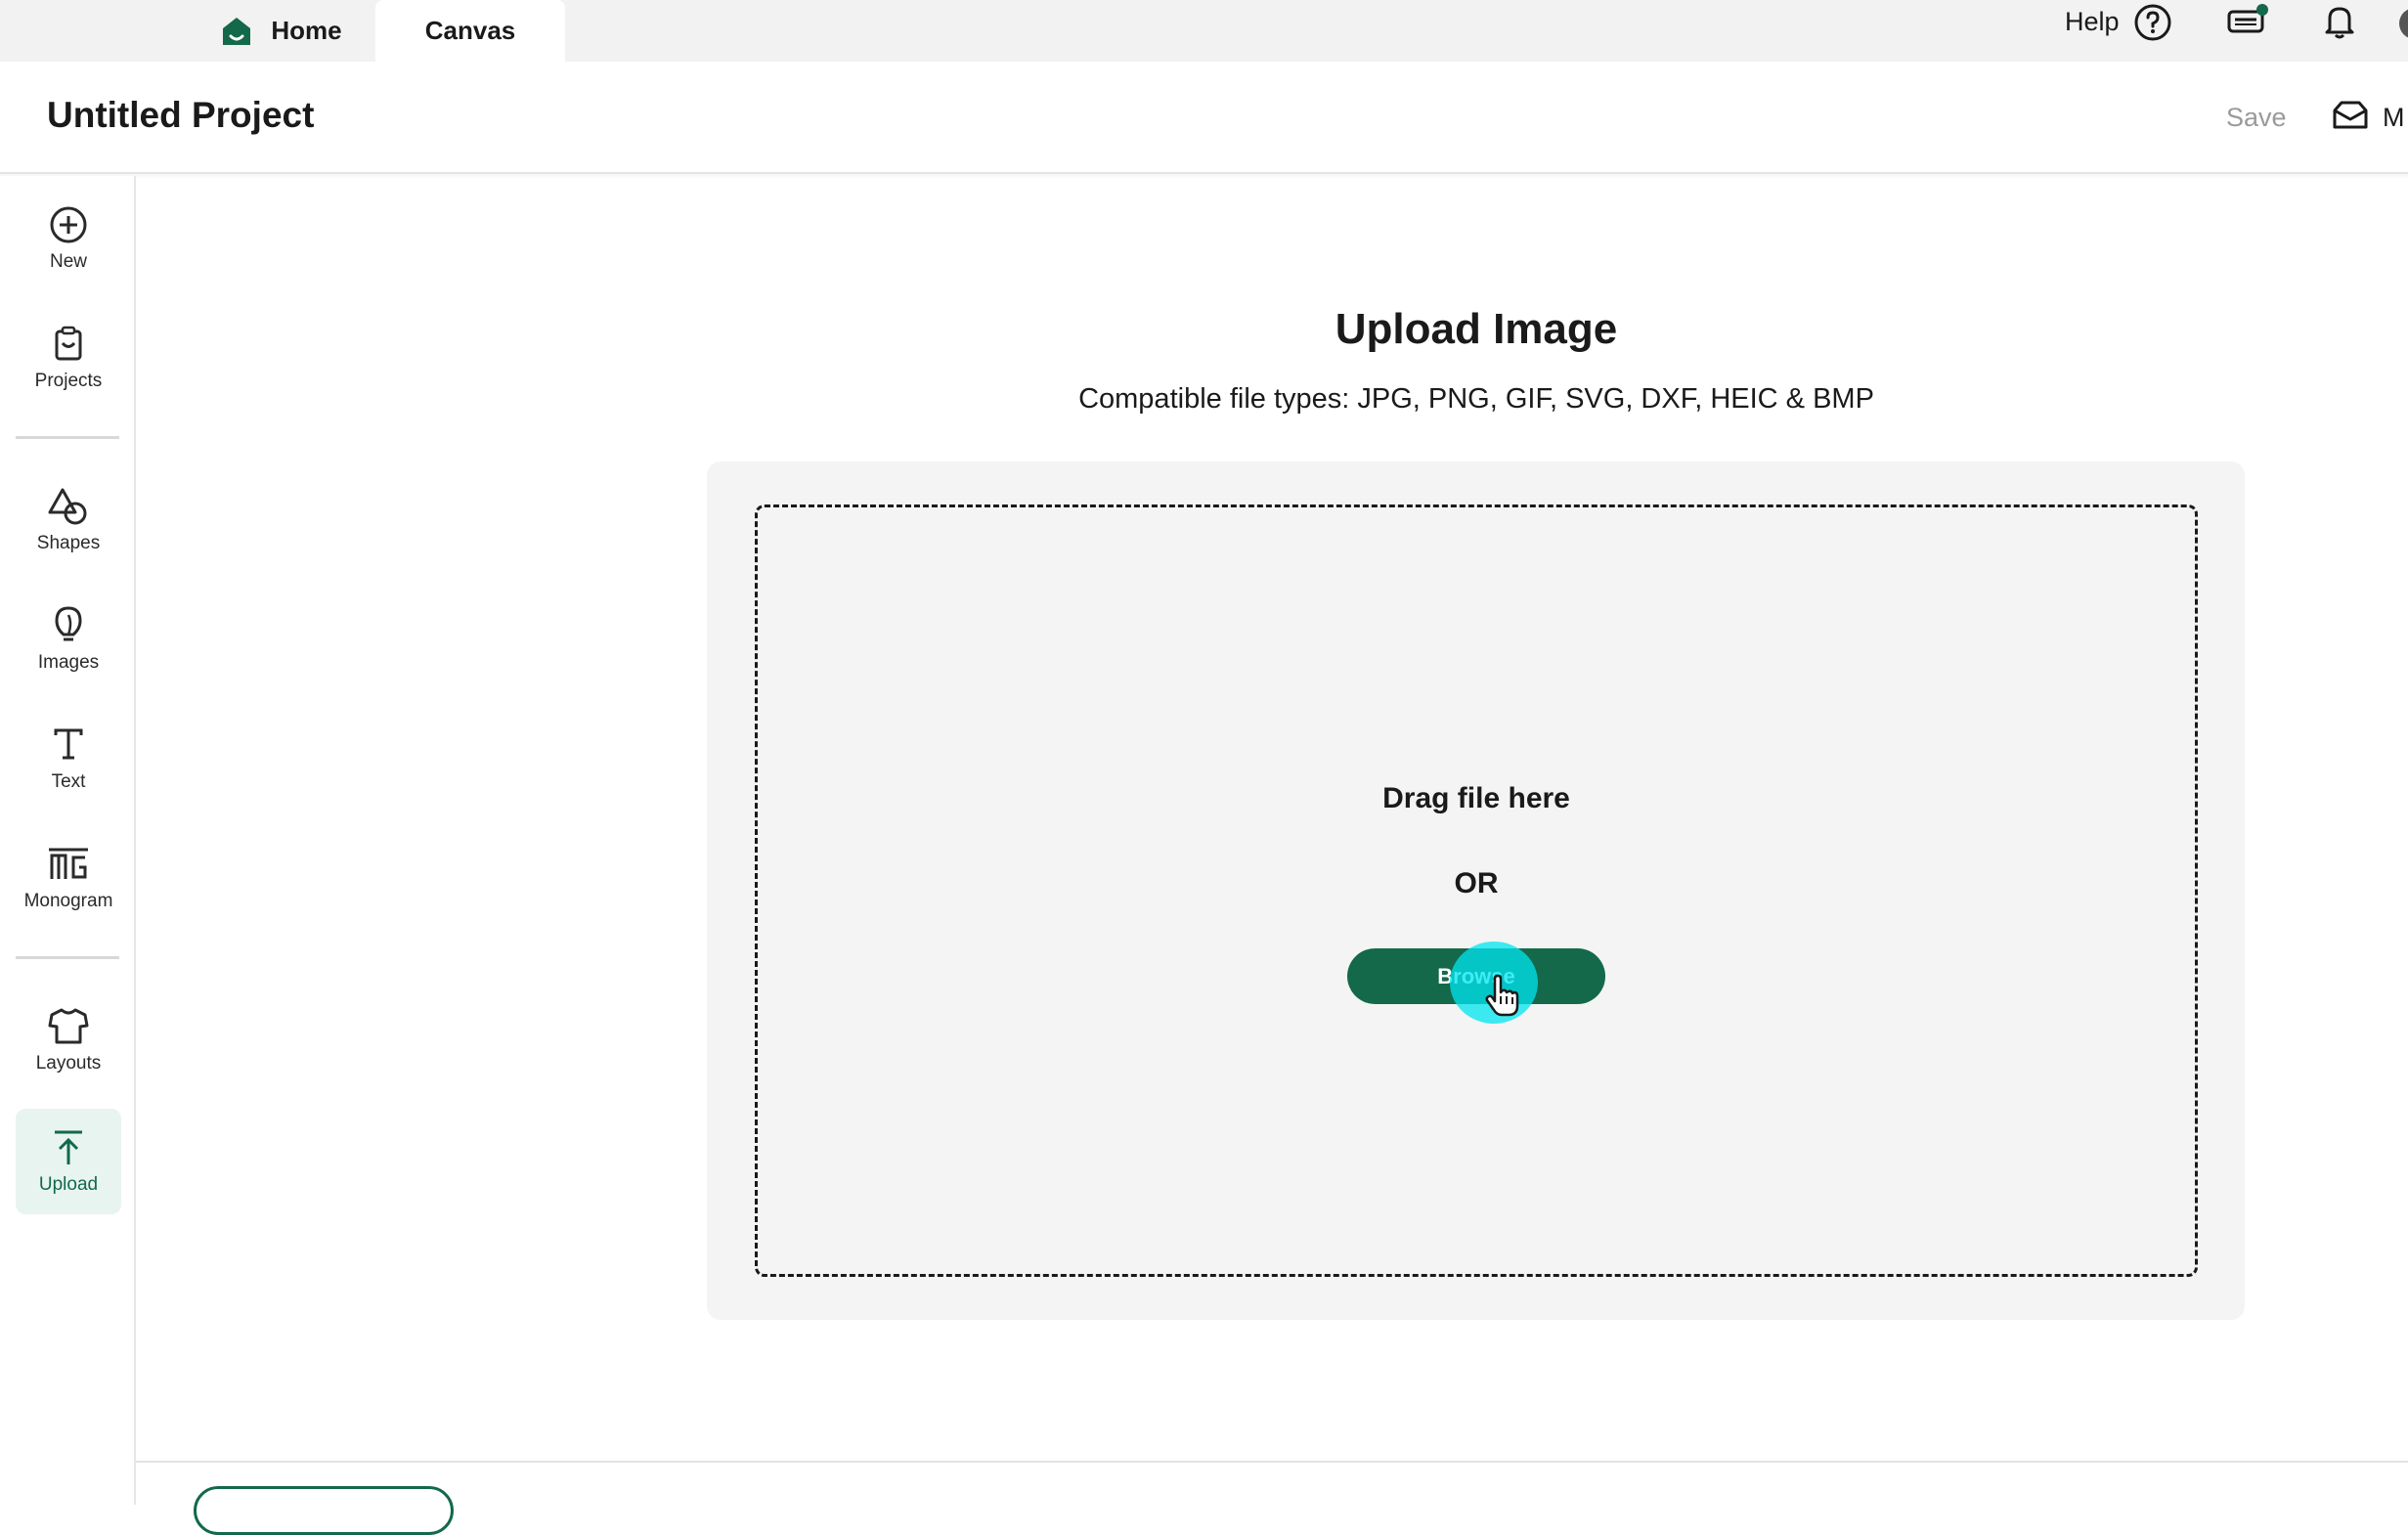  I want to click on upload-icon, so click(68, 1147).